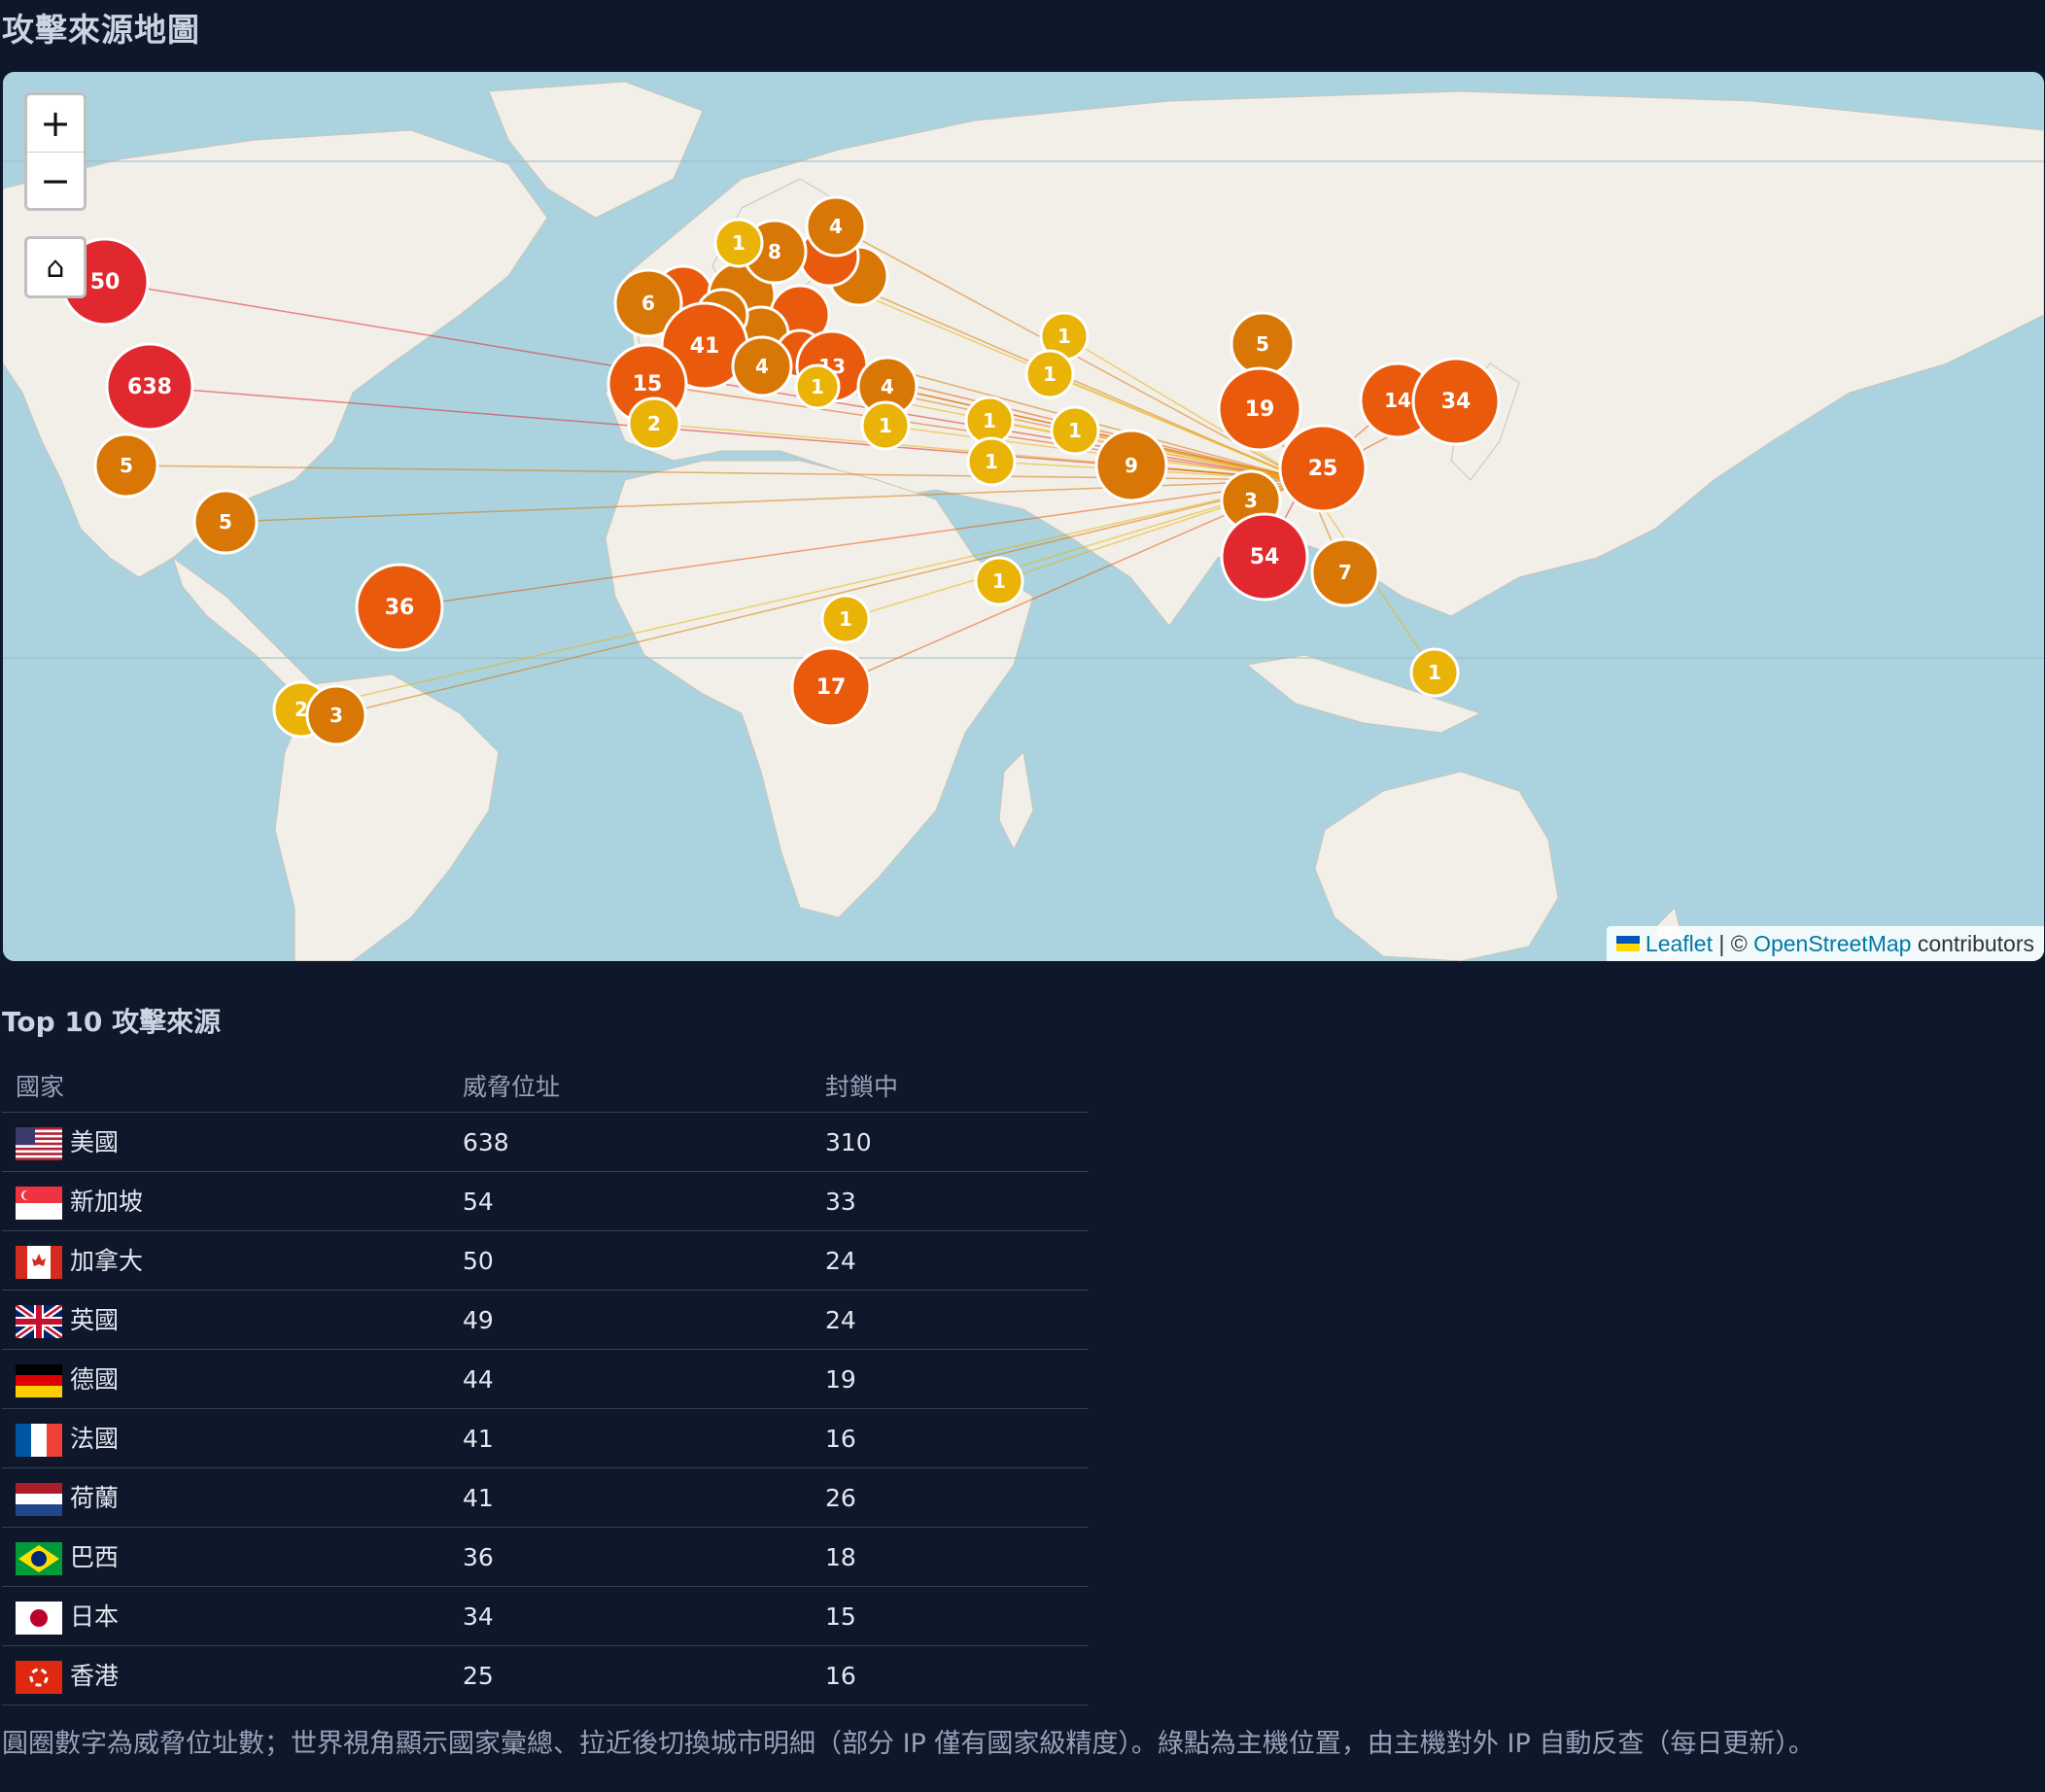  Describe the element at coordinates (225, 1379) in the screenshot. I see `country-cell: 德國` at that location.